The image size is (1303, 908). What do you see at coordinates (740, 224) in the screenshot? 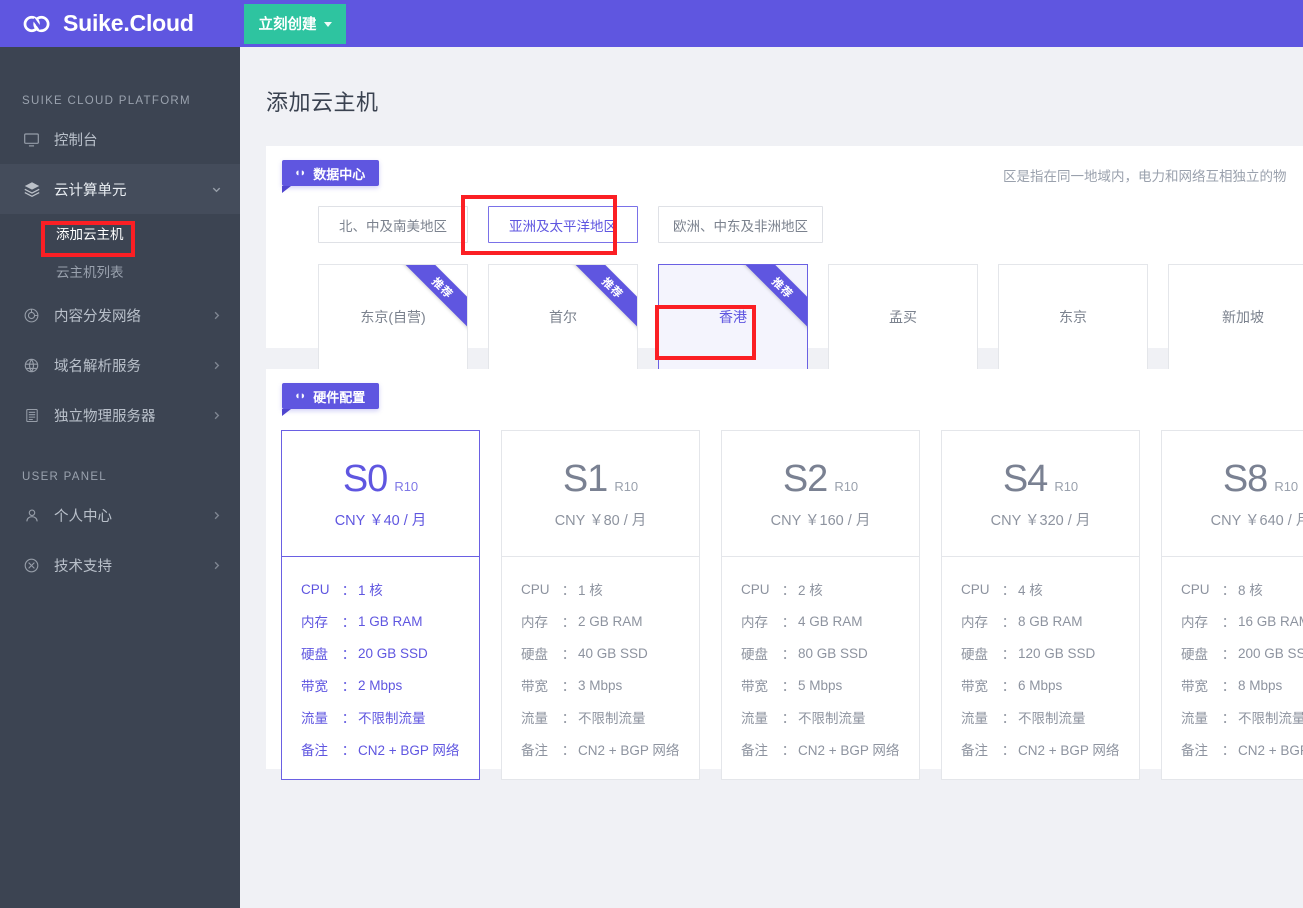
I see `region-tab-emea: 欧洲、中东及非洲地区` at bounding box center [740, 224].